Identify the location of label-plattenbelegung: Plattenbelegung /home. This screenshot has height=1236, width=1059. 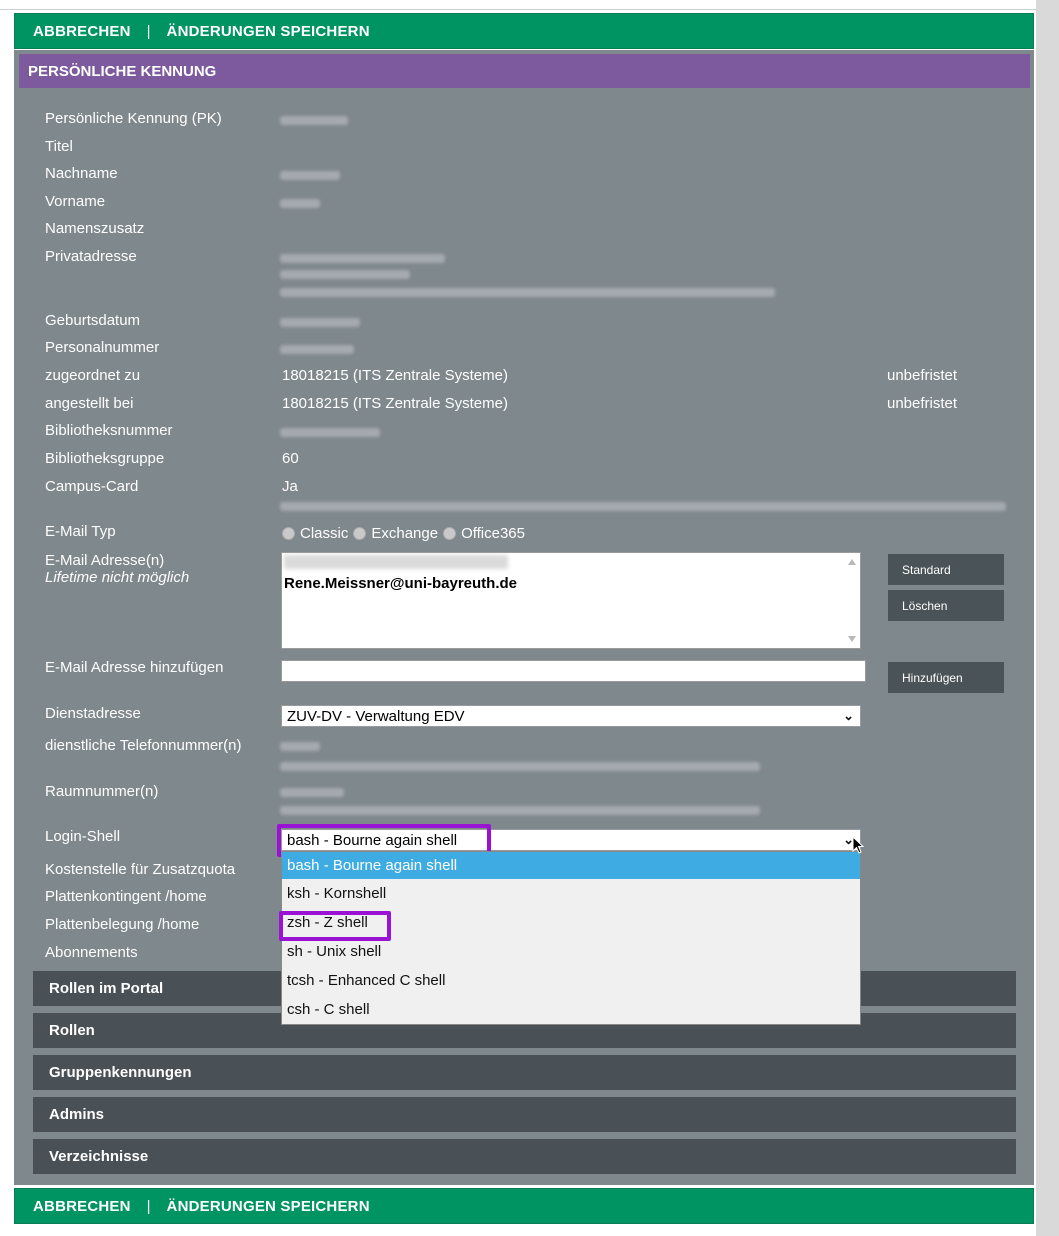
(122, 924).